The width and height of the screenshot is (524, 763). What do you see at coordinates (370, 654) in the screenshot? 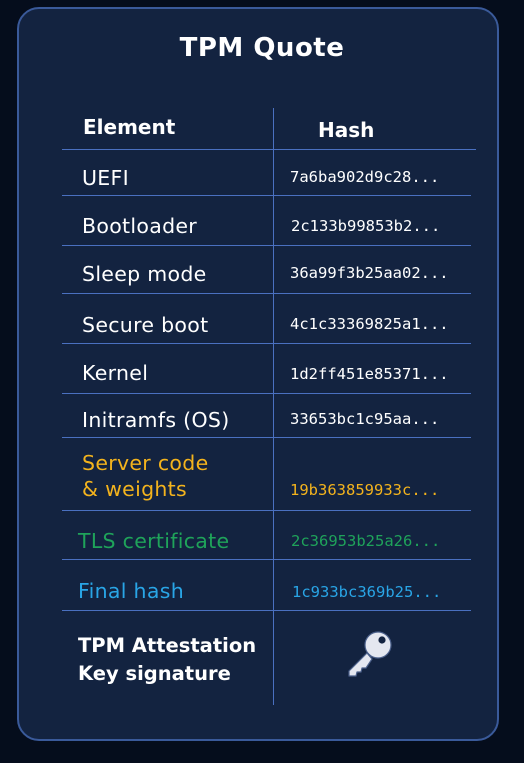
I see `key-icon` at bounding box center [370, 654].